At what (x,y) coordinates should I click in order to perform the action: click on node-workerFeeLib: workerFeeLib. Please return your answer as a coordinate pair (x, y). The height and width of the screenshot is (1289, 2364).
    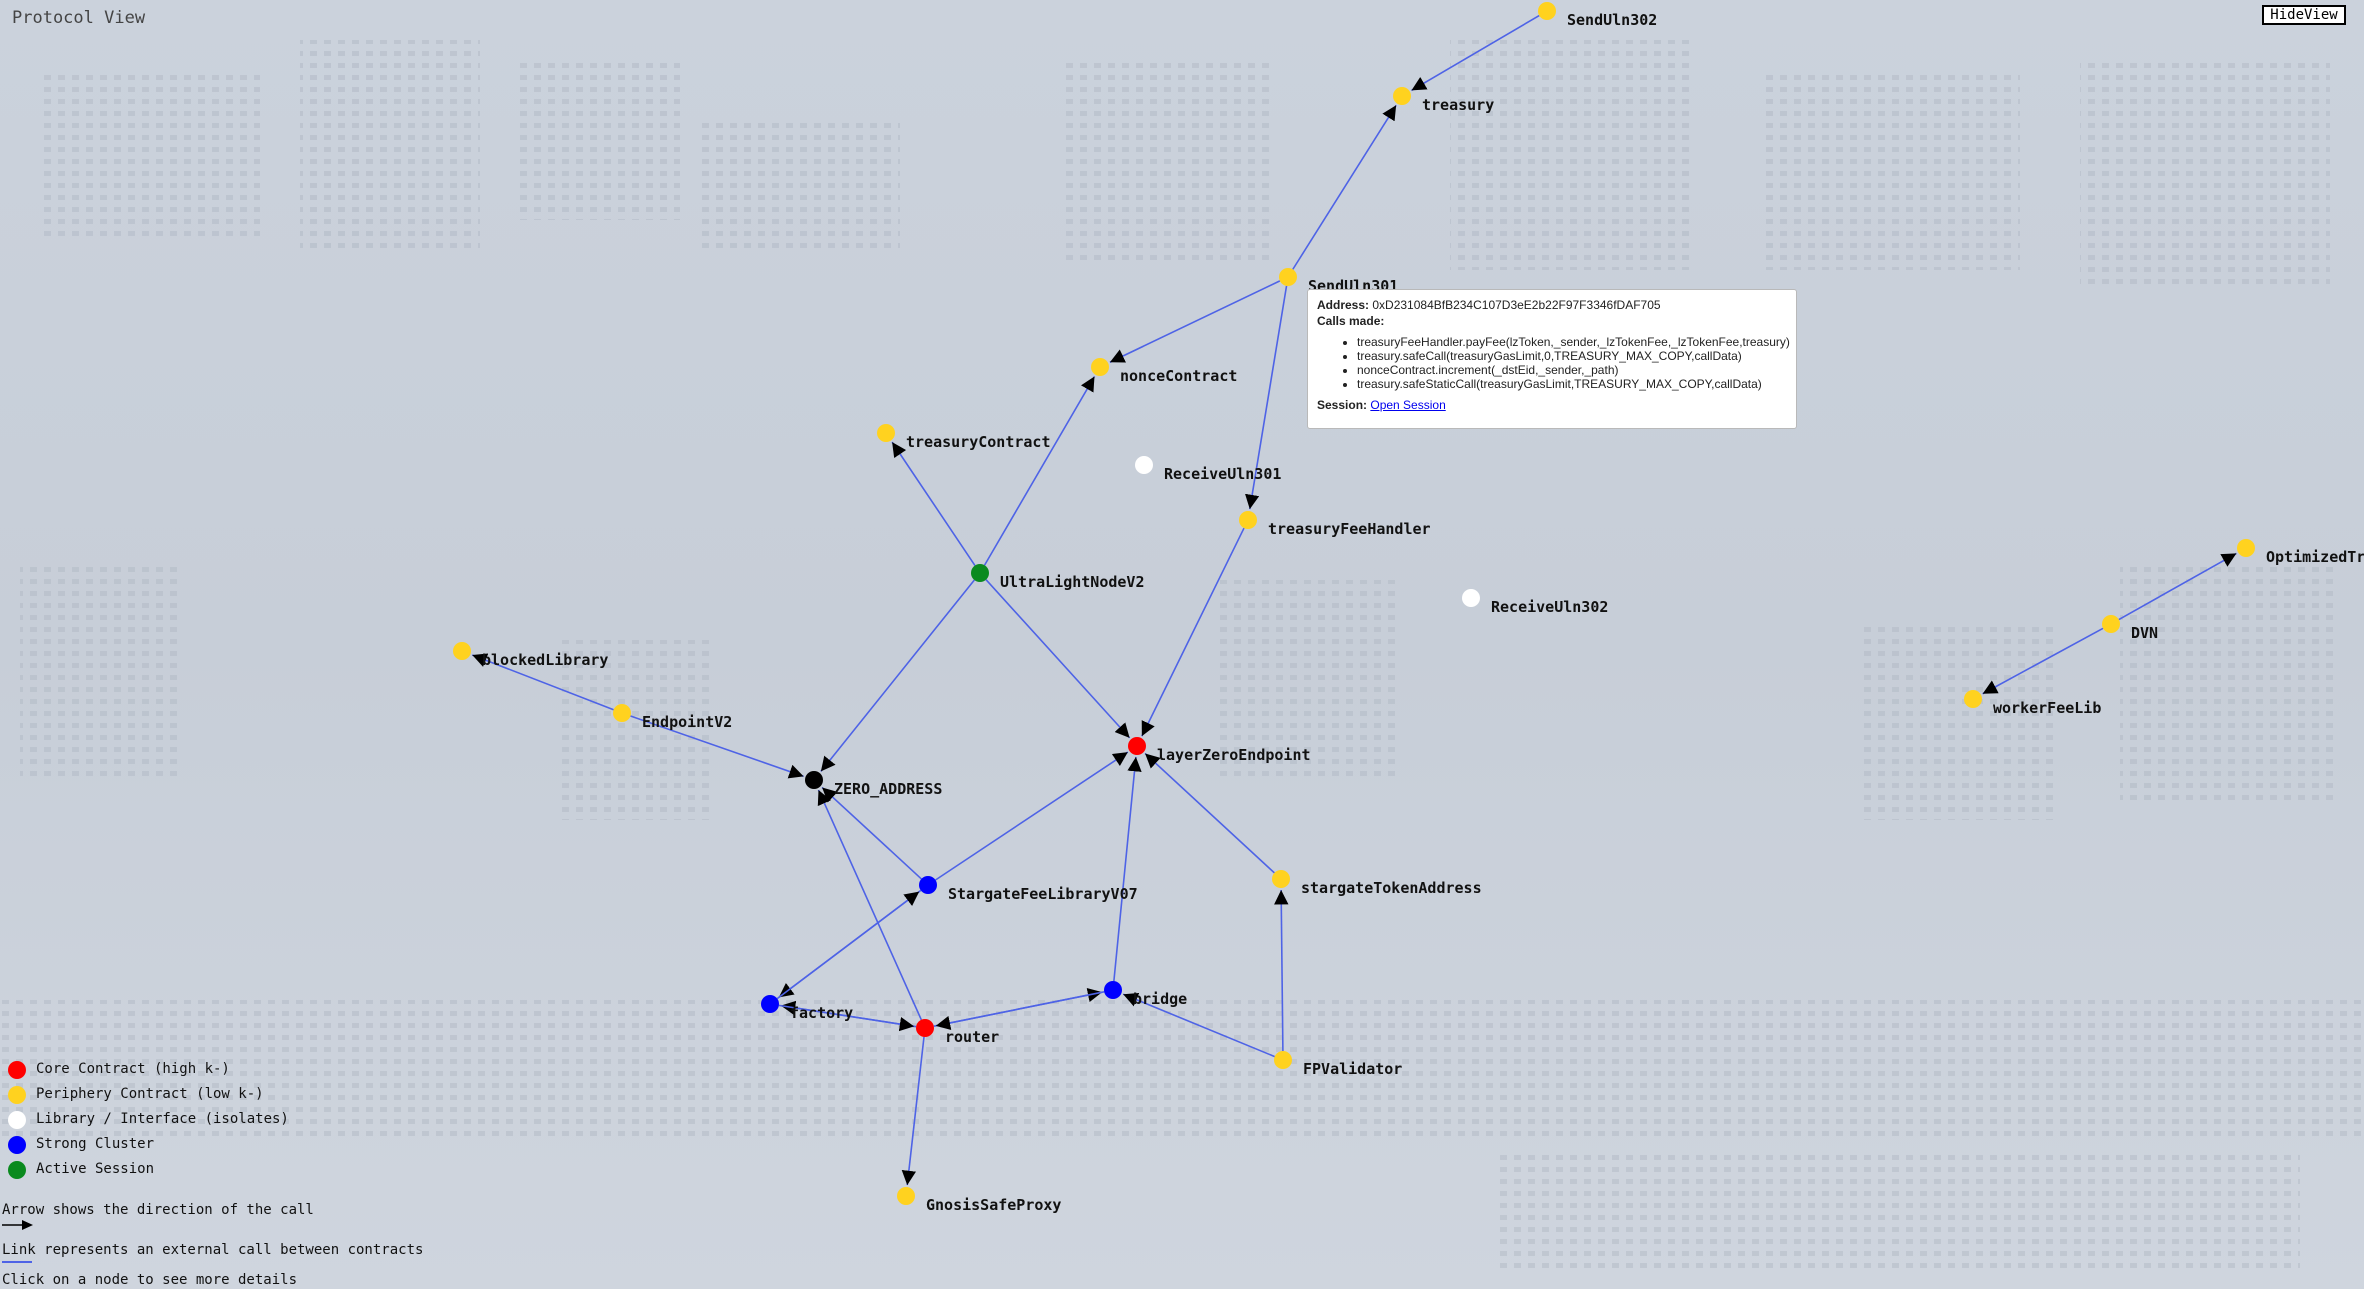
    Looking at the image, I should click on (2032, 703).